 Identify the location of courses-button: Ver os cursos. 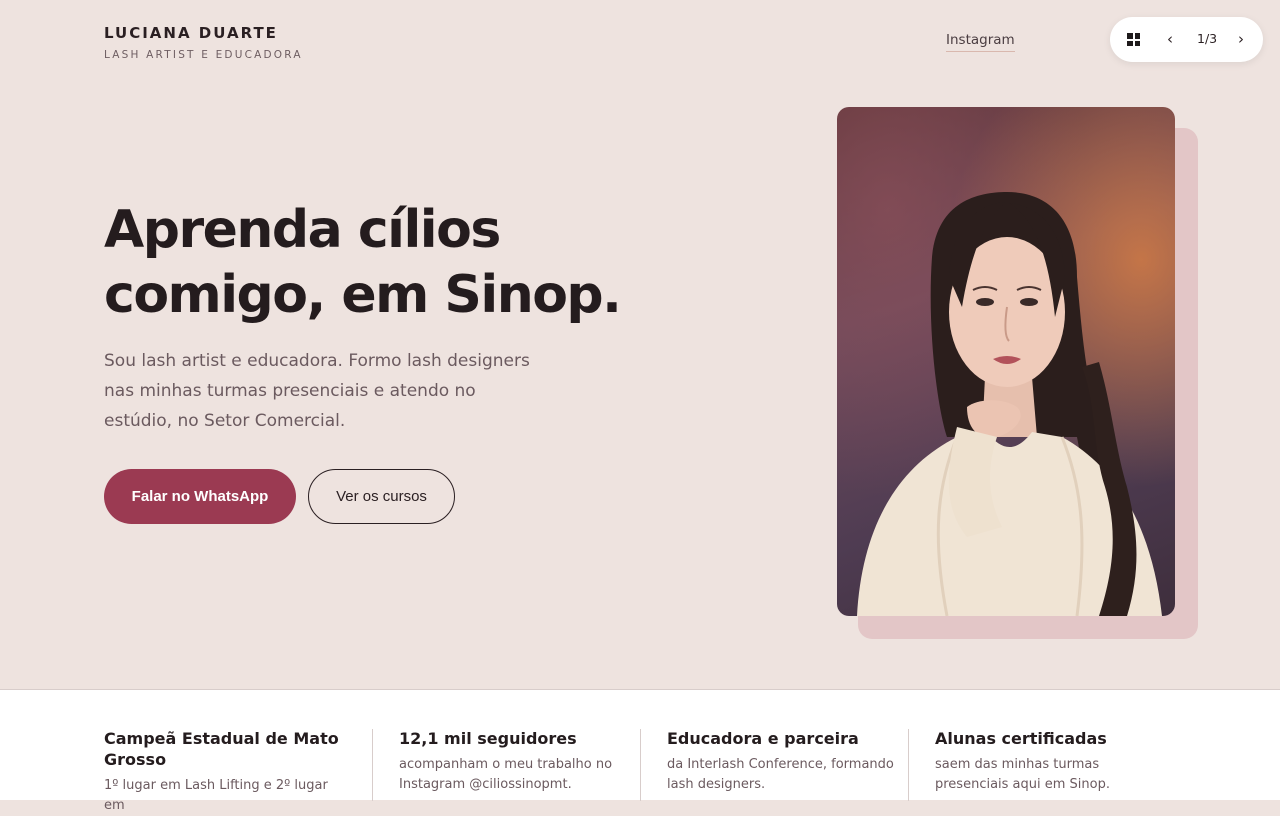
(381, 496).